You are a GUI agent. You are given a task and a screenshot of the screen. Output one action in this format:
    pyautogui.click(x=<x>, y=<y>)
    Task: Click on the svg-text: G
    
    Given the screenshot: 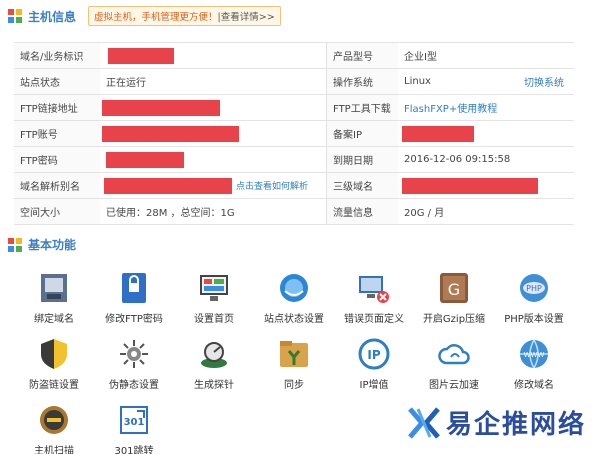 What is the action you would take?
    pyautogui.click(x=454, y=289)
    